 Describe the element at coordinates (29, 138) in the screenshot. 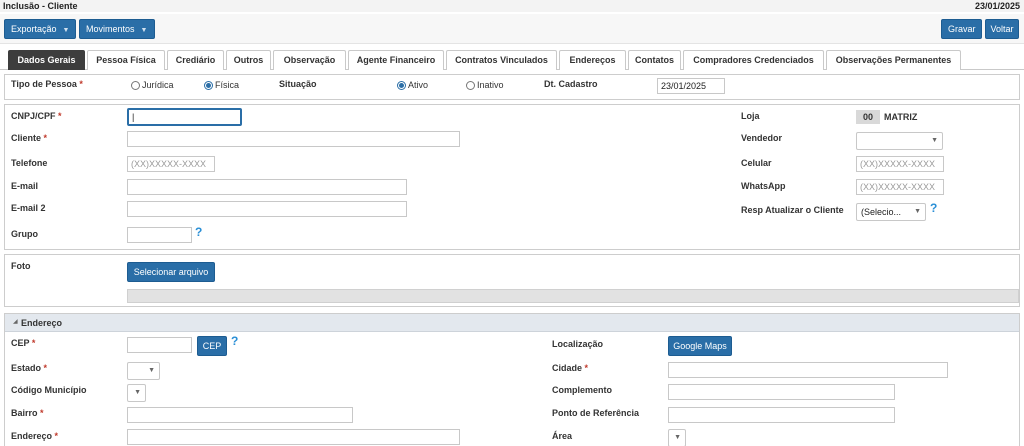

I see `cliente-label: Cliente *` at that location.